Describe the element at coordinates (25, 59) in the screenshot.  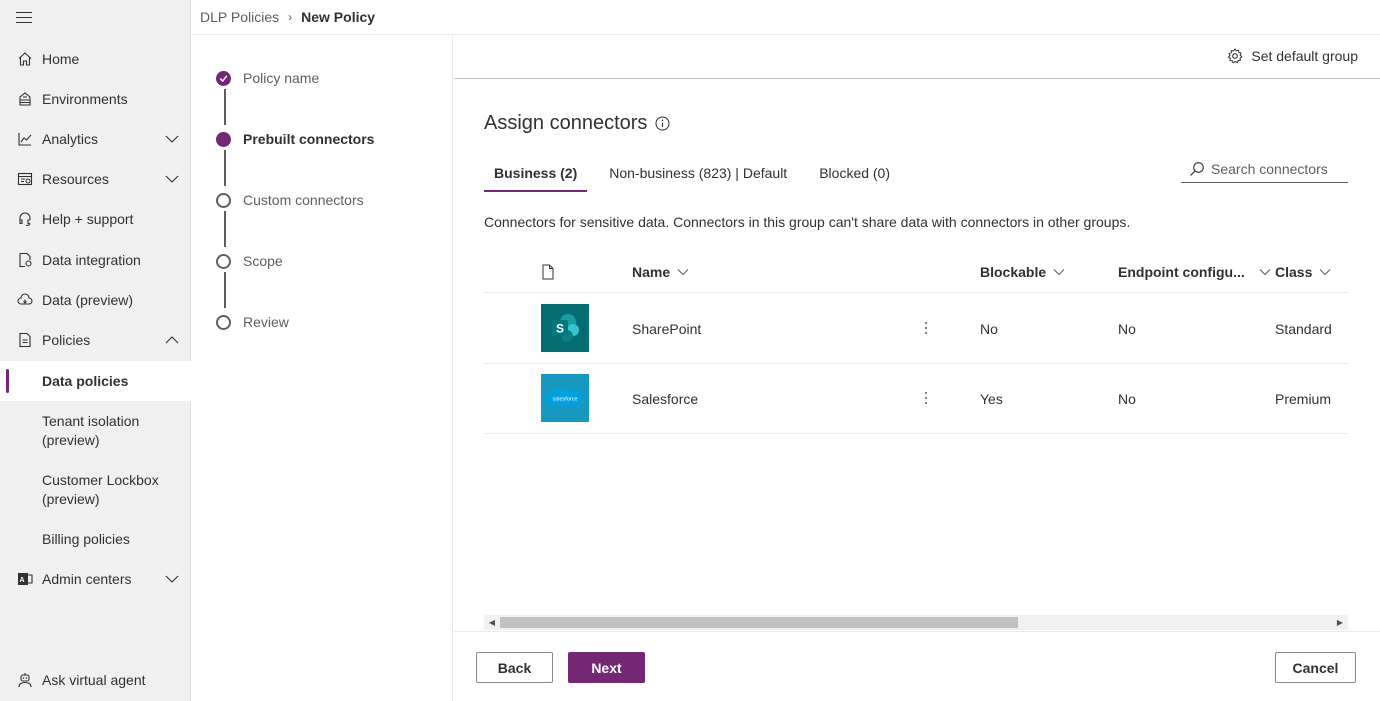
I see `home-icon` at that location.